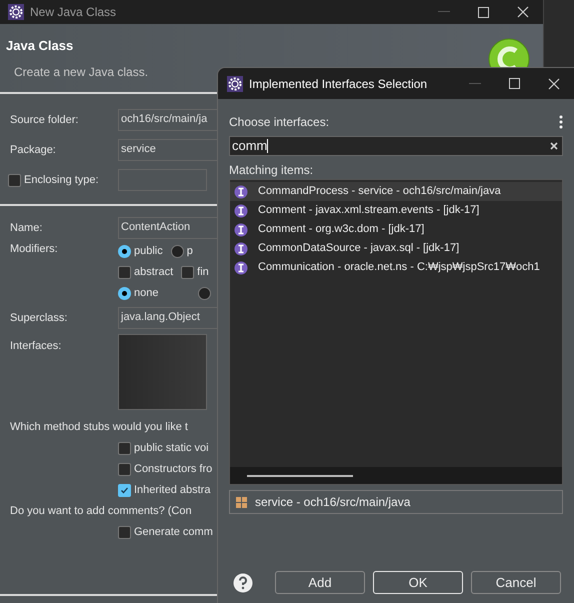 Image resolution: width=574 pixels, height=603 pixels. What do you see at coordinates (101, 512) in the screenshot?
I see `question-text: Do you want to add comments? (Con` at bounding box center [101, 512].